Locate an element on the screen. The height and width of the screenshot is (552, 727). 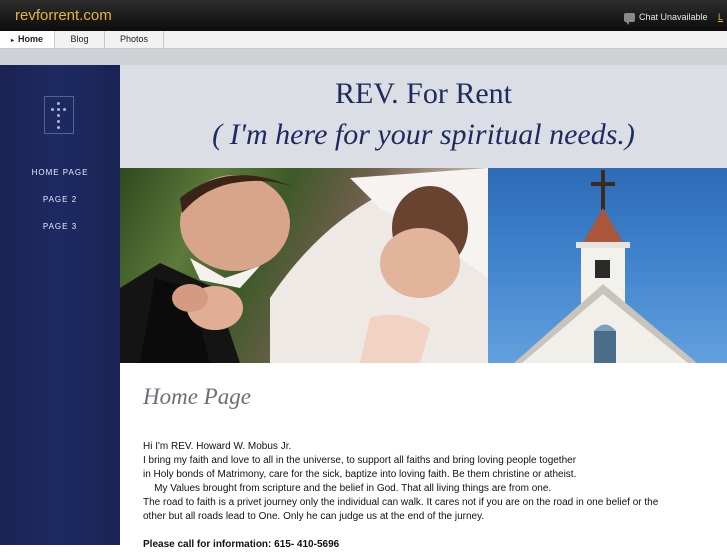
top-right-link: L is located at coordinates (720, 17).